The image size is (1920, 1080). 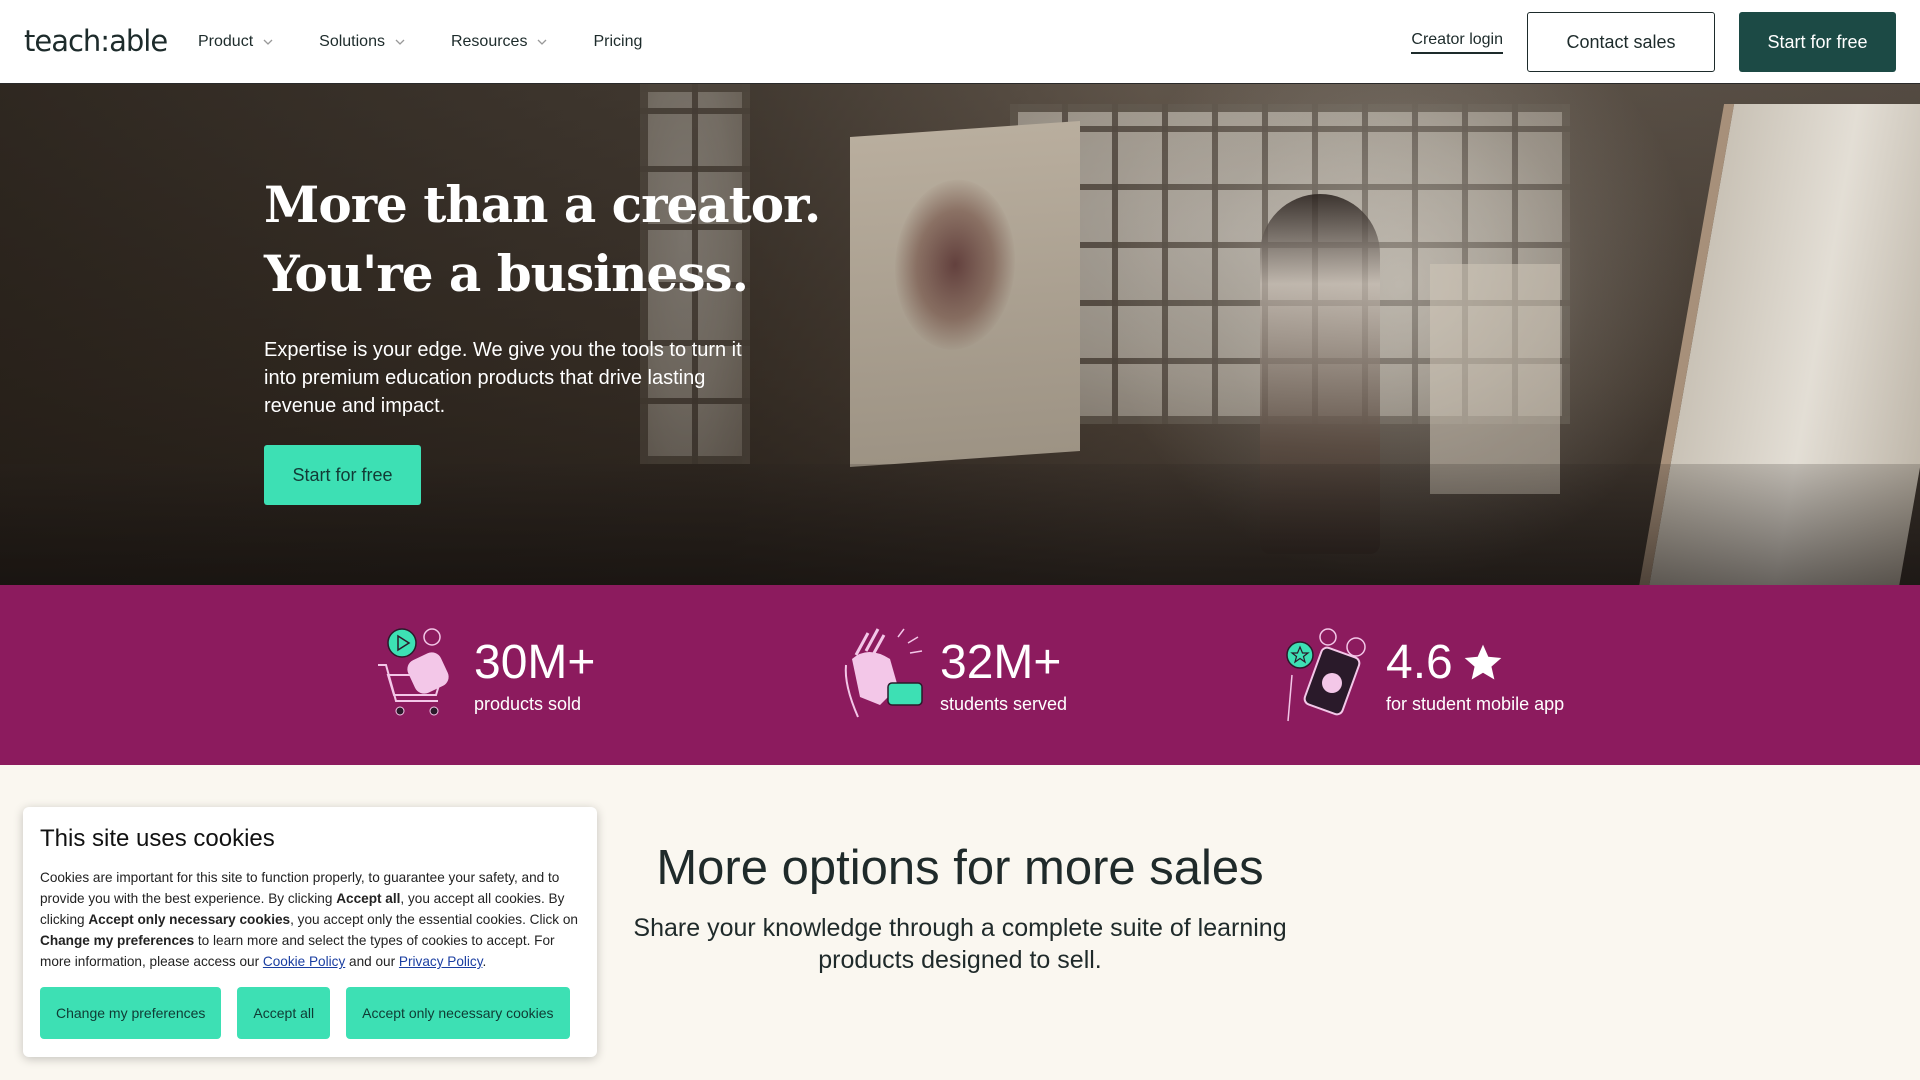 What do you see at coordinates (535, 662) in the screenshot?
I see `stat-products-value: 30M+` at bounding box center [535, 662].